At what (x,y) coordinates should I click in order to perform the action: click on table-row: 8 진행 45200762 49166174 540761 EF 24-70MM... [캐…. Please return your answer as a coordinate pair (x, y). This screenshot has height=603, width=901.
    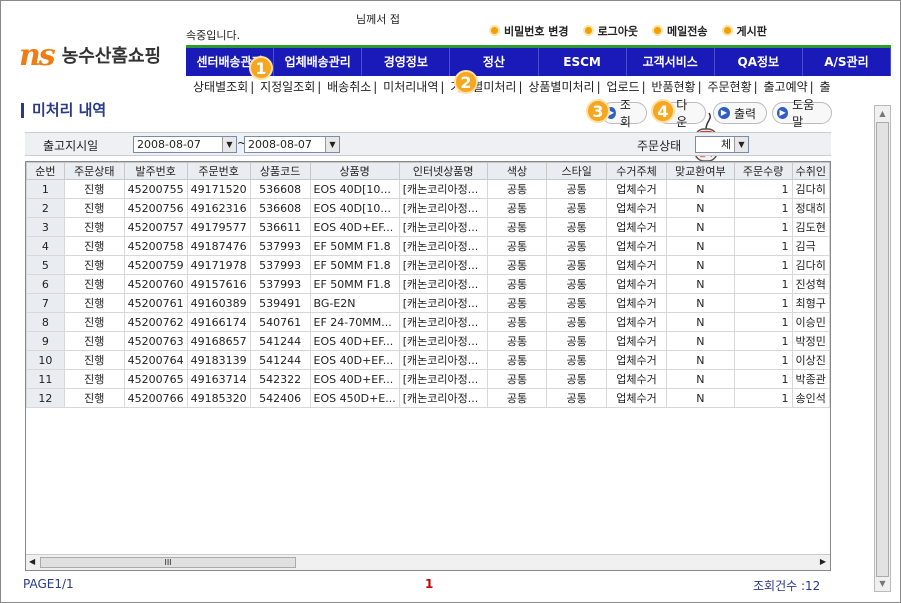
    Looking at the image, I should click on (428, 322).